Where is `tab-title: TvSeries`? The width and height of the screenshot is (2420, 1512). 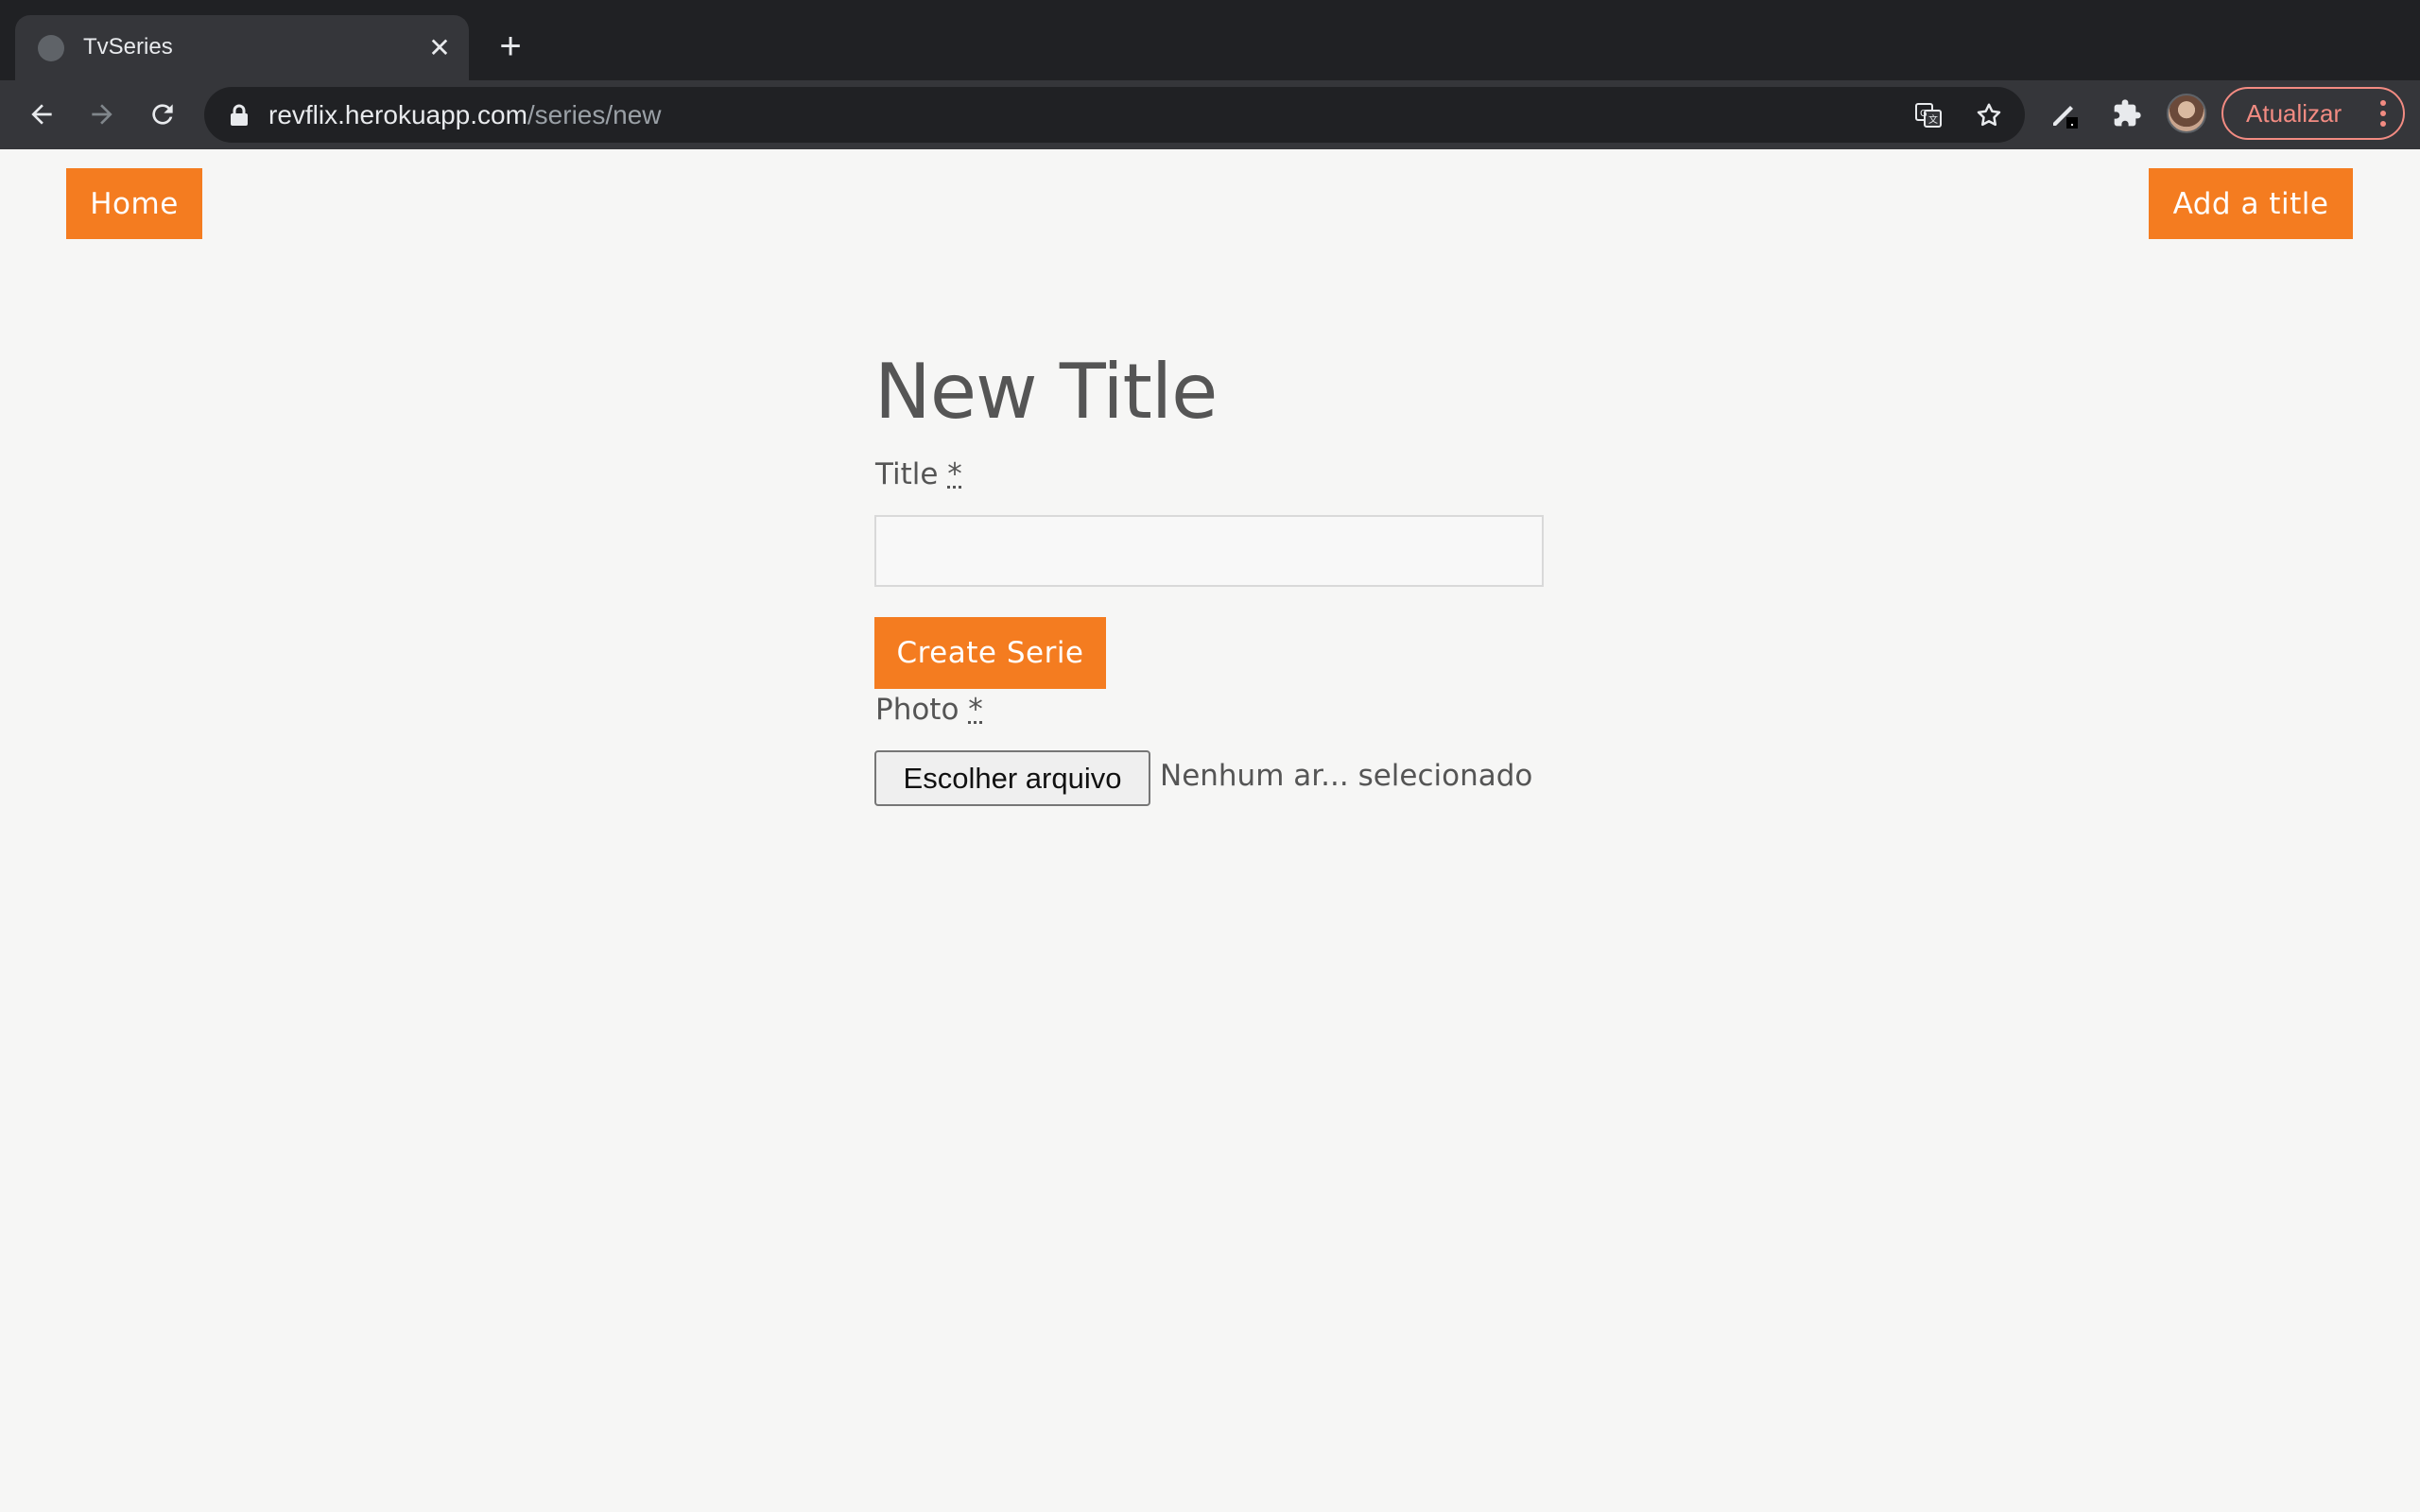 tab-title: TvSeries is located at coordinates (128, 47).